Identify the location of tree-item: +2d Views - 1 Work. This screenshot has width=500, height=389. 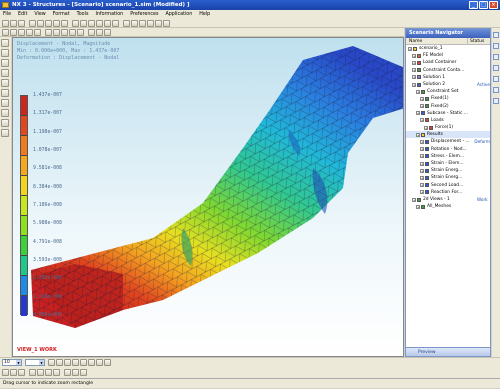
(448, 199).